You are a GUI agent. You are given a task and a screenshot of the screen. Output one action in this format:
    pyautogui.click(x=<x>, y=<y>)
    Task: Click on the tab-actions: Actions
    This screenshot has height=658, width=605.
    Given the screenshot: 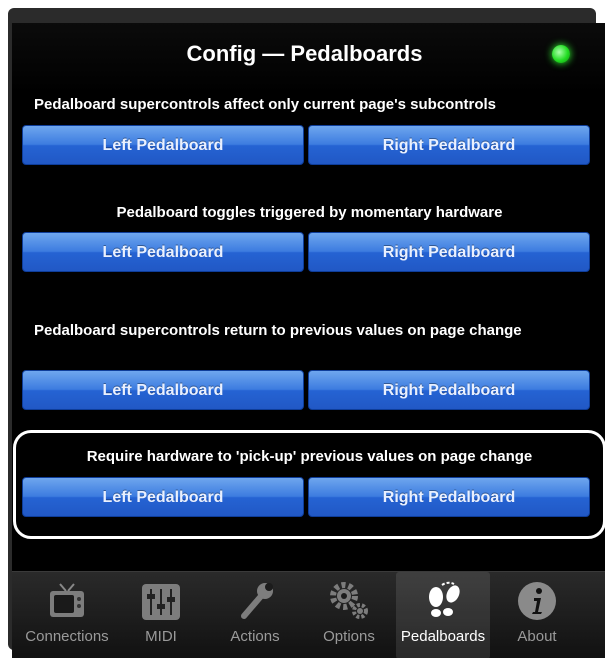 What is the action you would take?
    pyautogui.click(x=255, y=615)
    